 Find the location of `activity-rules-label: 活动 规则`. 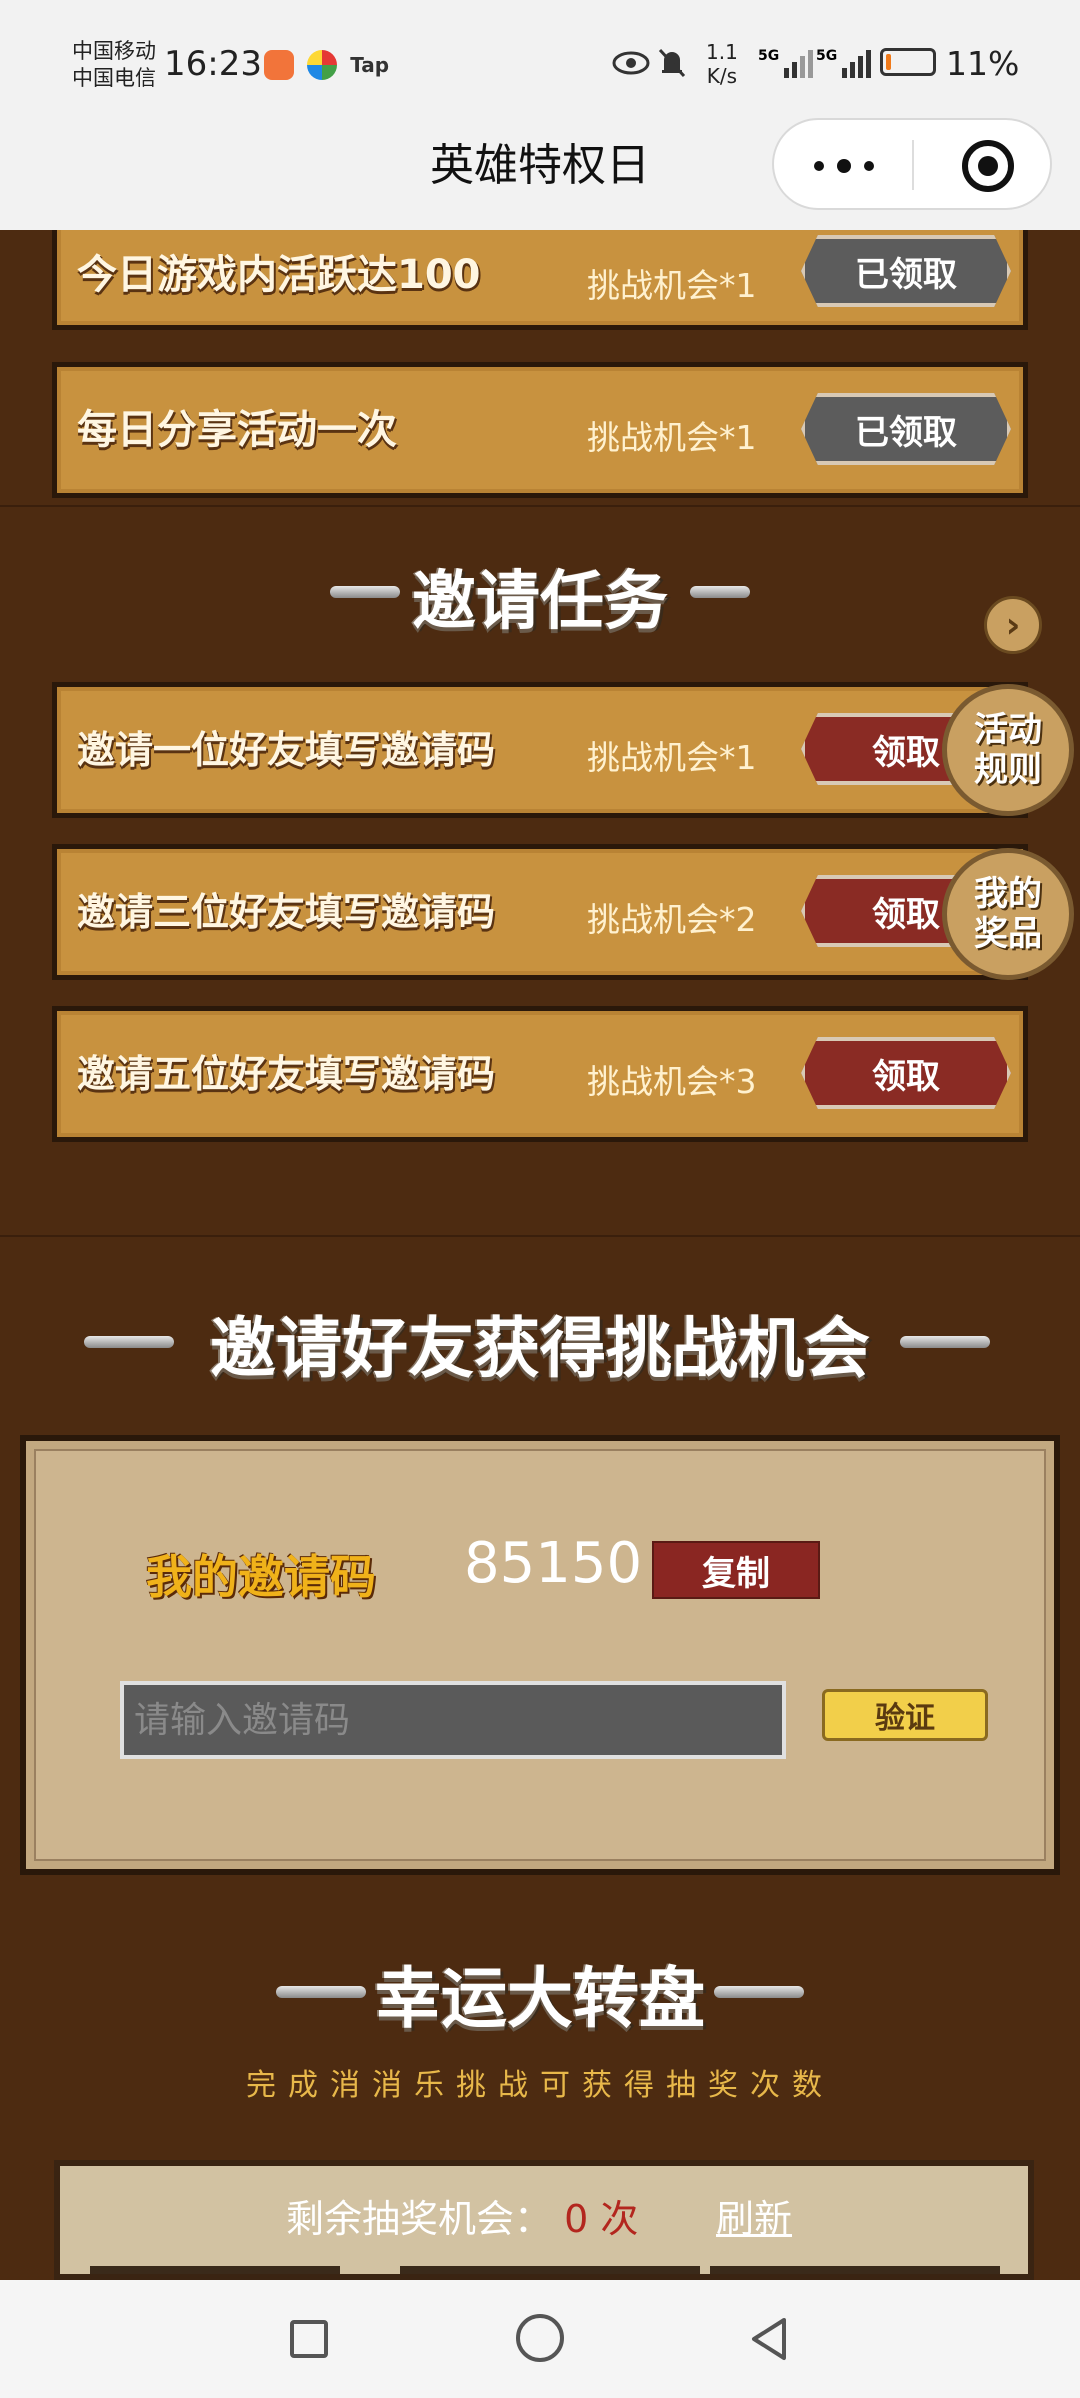

activity-rules-label: 活动 规则 is located at coordinates (1008, 750).